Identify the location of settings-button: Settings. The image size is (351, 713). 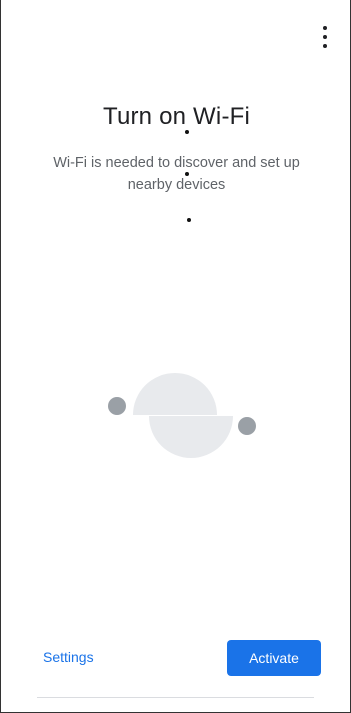
(68, 657).